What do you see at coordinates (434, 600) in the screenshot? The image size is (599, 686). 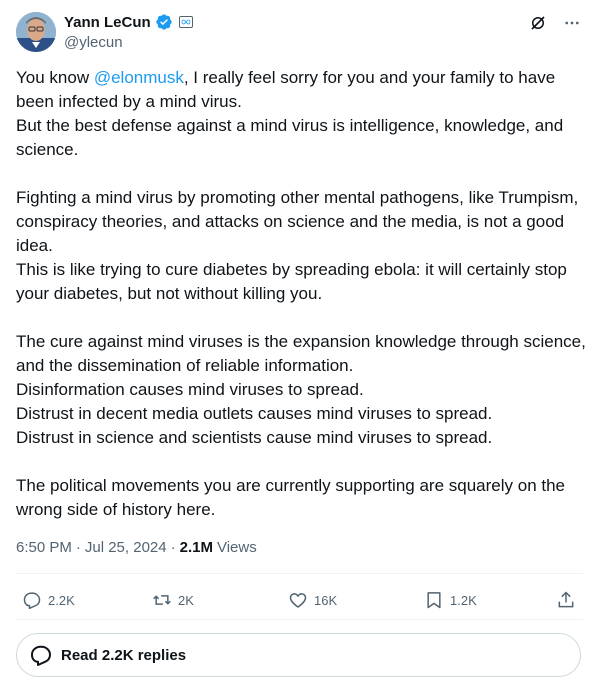 I see `bookmark-icon` at bounding box center [434, 600].